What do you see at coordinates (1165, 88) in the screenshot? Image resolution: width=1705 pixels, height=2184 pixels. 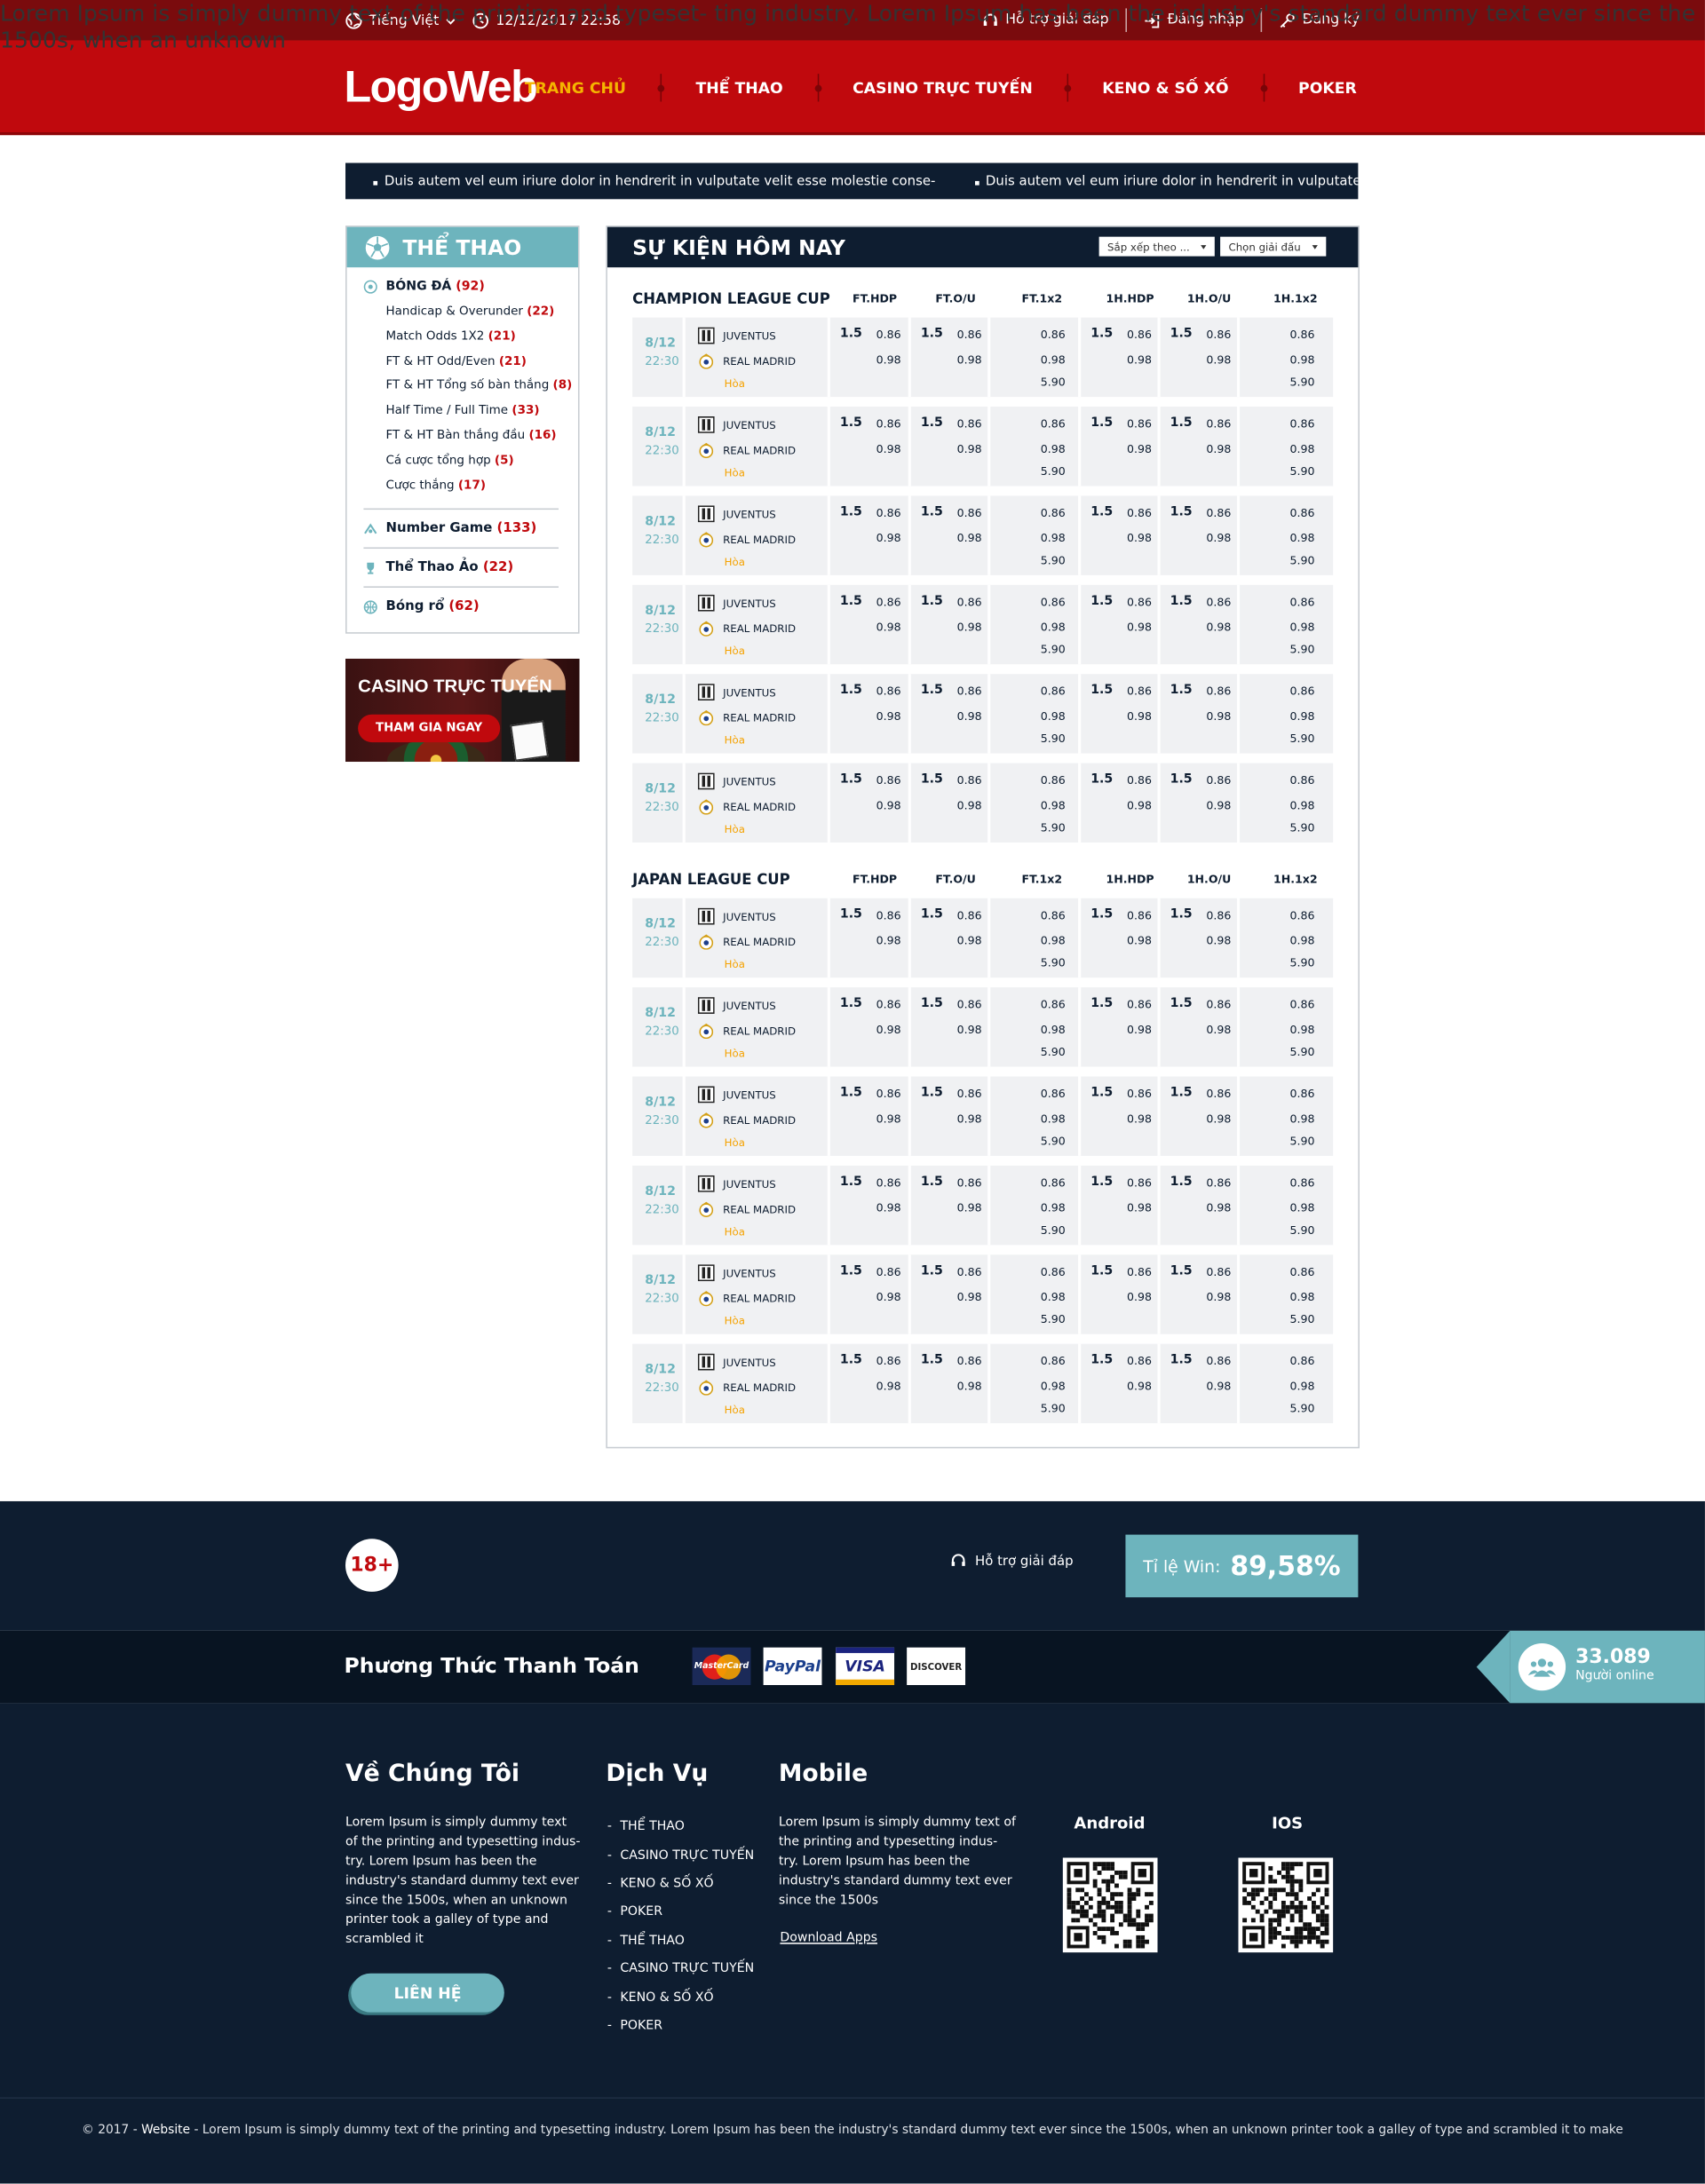 I see `nav-item-keno: KENO & SỐ XỐ` at bounding box center [1165, 88].